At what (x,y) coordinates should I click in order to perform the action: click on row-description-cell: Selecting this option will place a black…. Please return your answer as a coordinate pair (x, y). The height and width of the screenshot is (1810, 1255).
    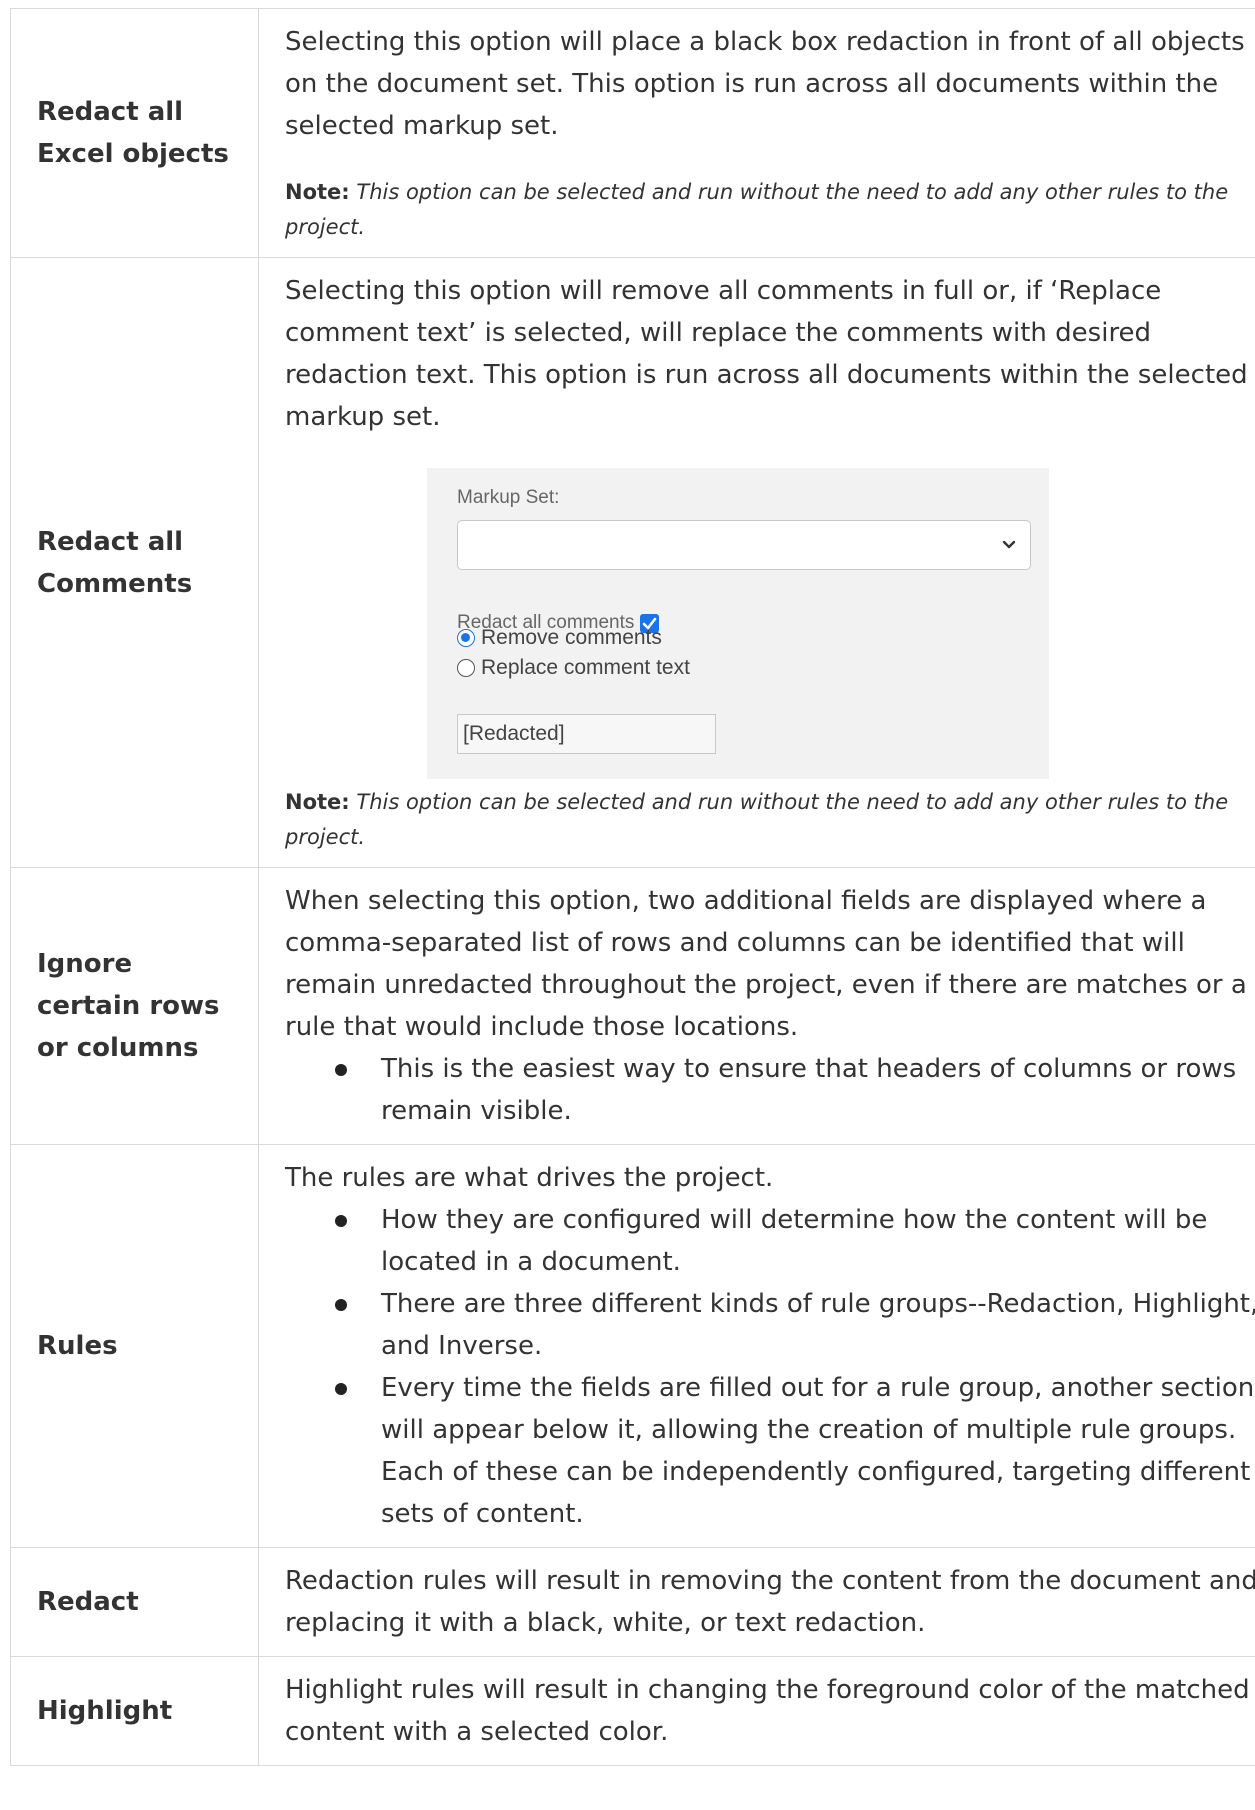
    Looking at the image, I should click on (756, 133).